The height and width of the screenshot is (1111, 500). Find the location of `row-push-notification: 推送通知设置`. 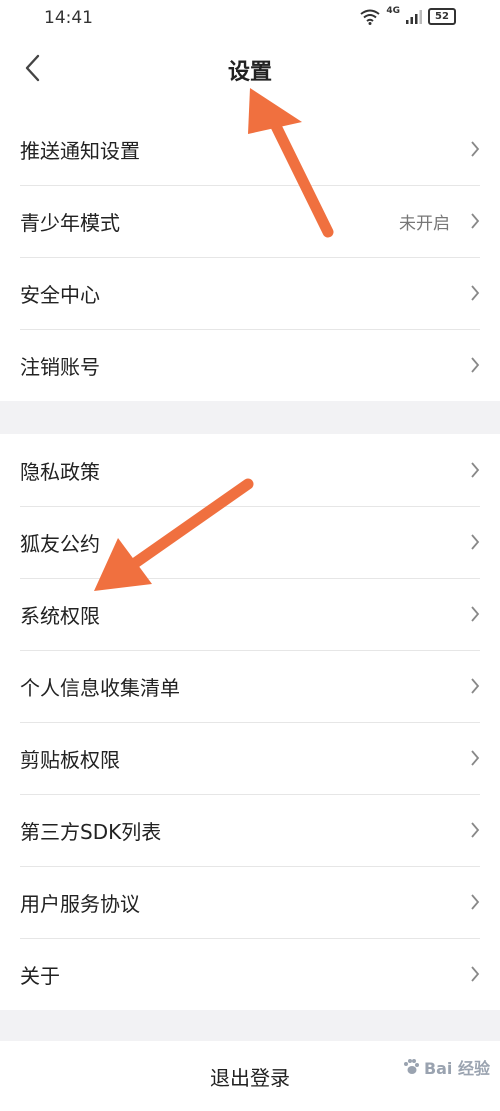

row-push-notification: 推送通知设置 is located at coordinates (250, 149).